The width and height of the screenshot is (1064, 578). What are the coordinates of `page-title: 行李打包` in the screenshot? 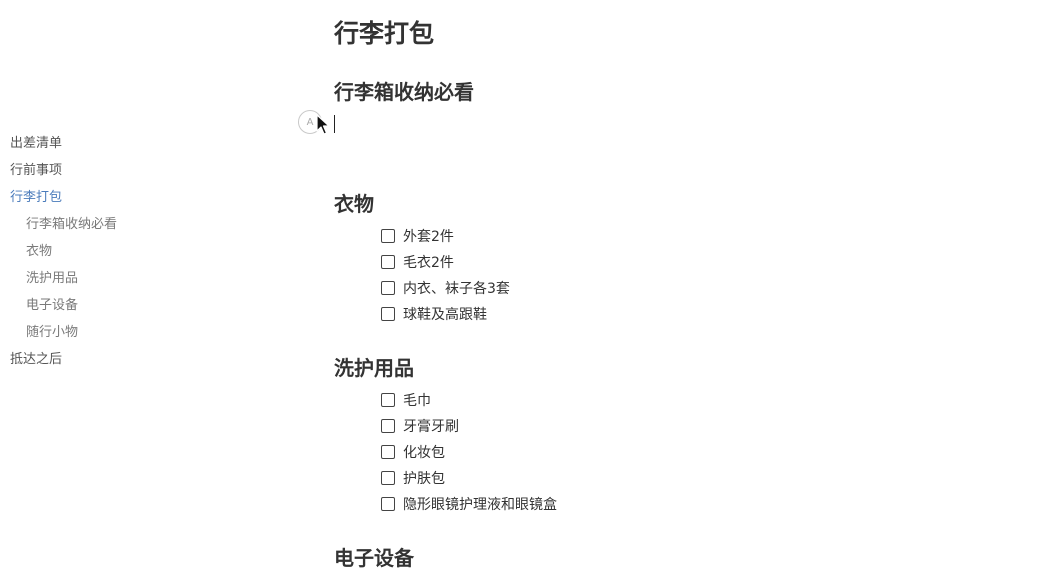 It's located at (384, 33).